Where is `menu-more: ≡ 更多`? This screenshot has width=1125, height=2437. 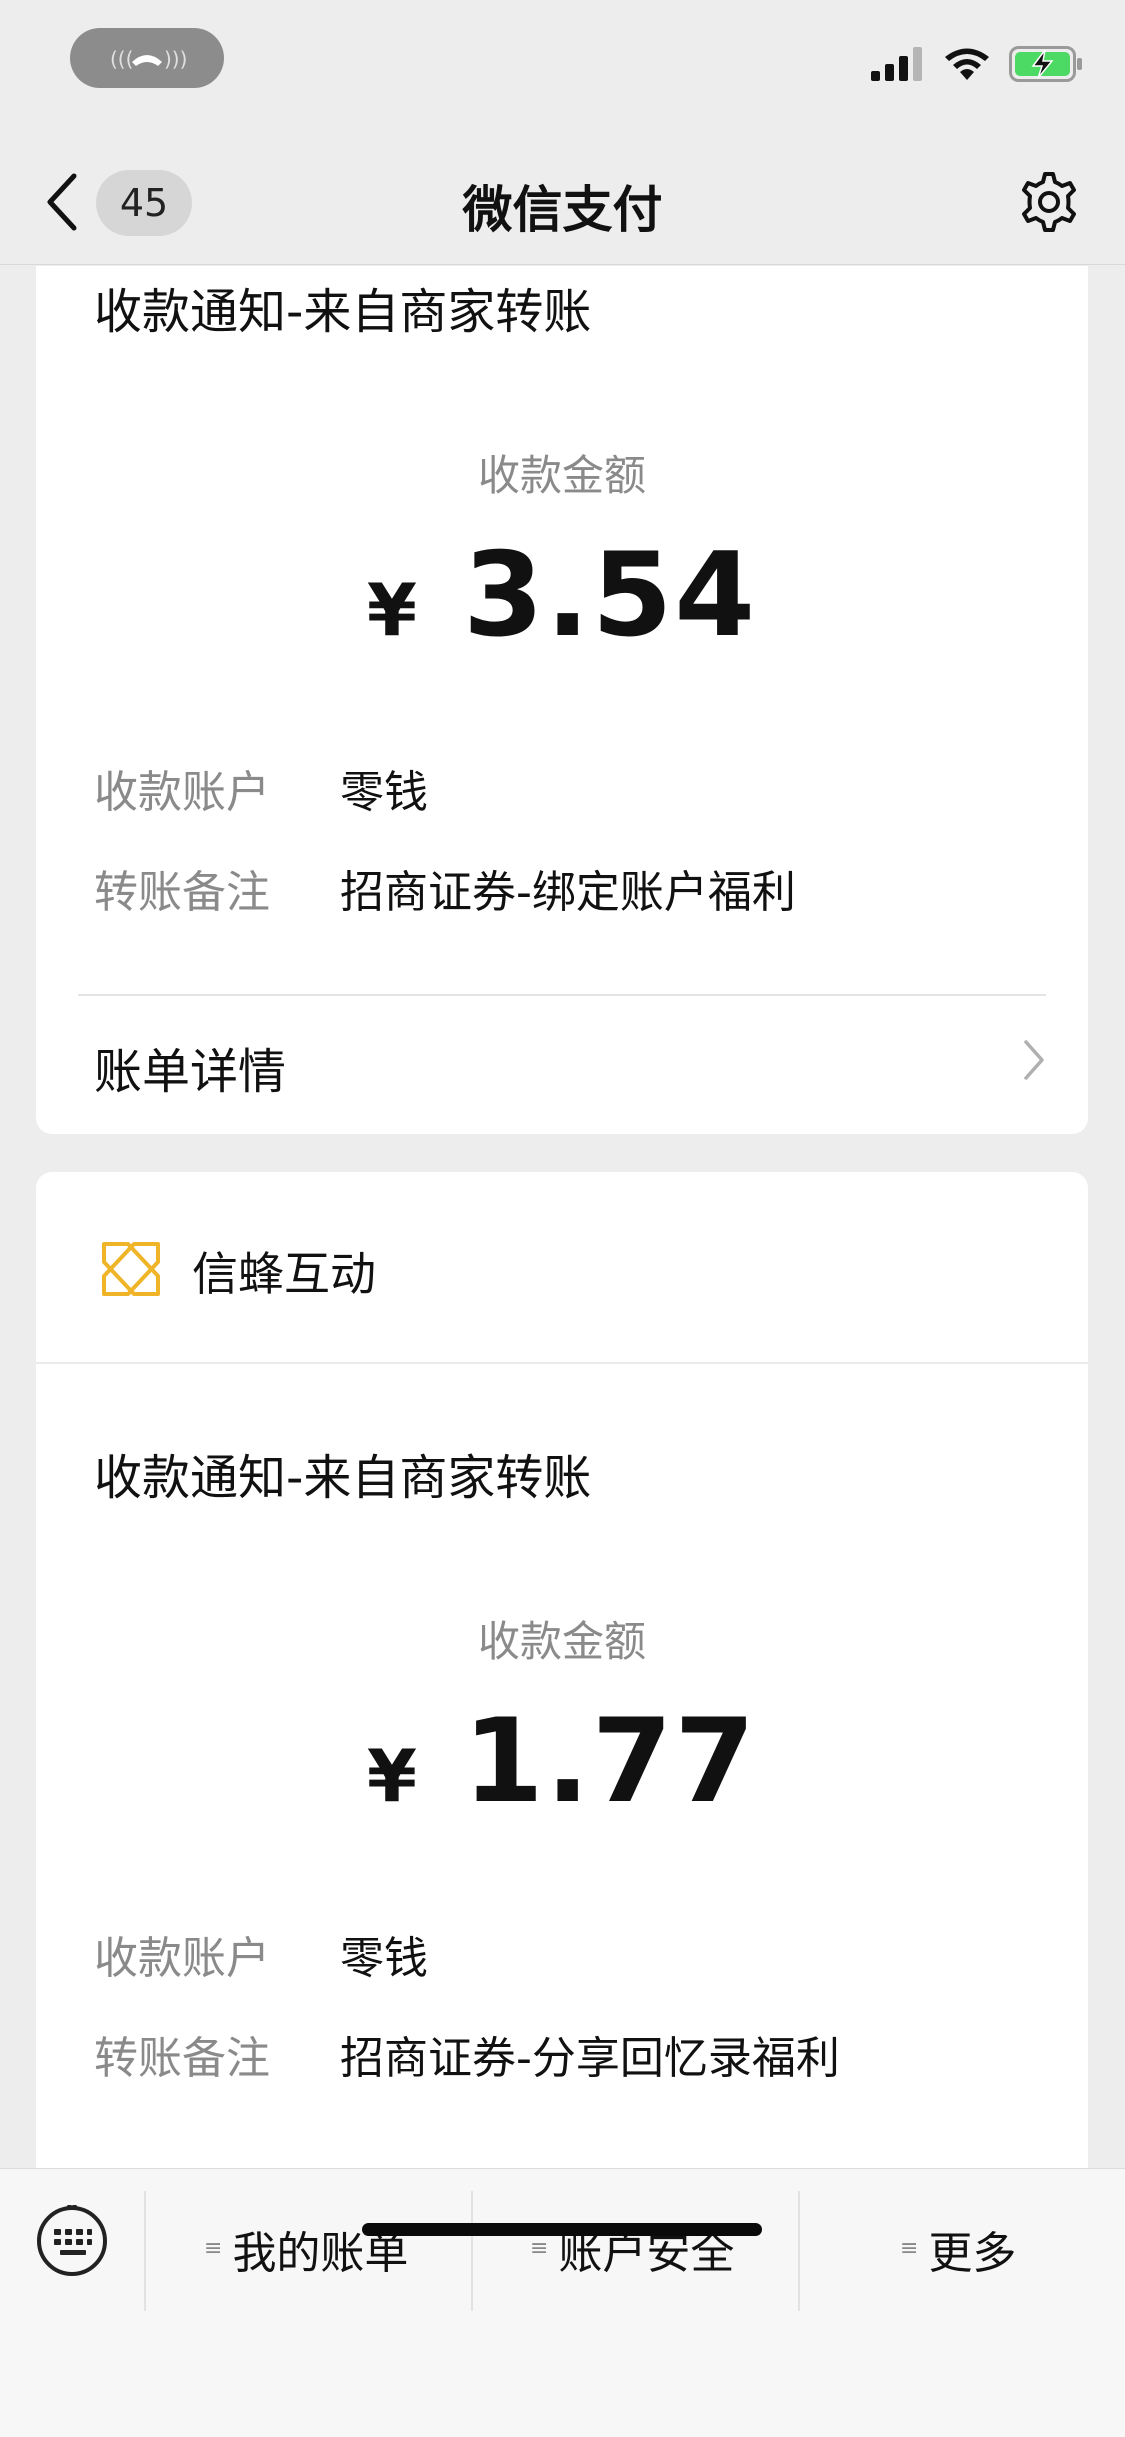
menu-more: ≡ 更多 is located at coordinates (958, 2249).